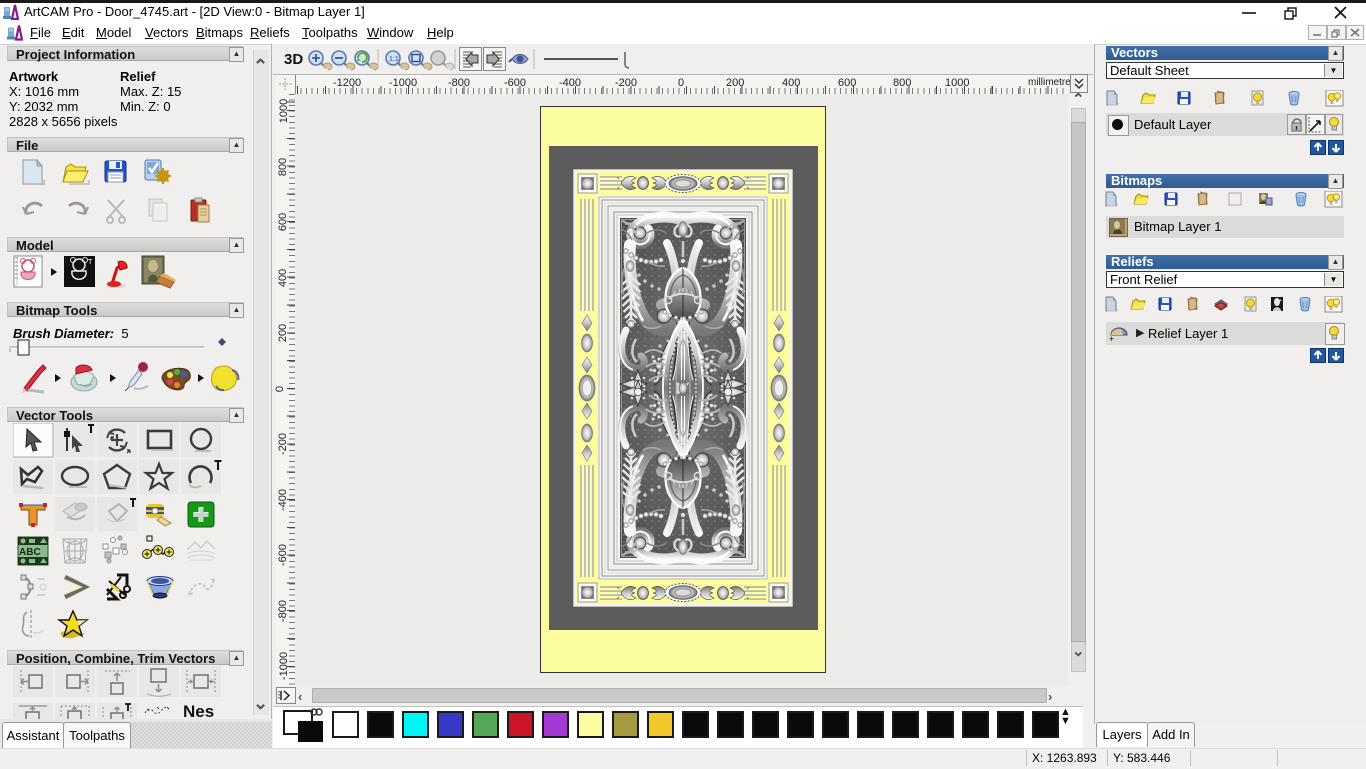 The width and height of the screenshot is (1366, 769). I want to click on svg-text: 3D, so click(293, 59).